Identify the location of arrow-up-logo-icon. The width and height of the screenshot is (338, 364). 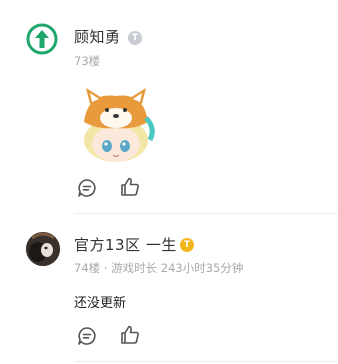
(42, 39).